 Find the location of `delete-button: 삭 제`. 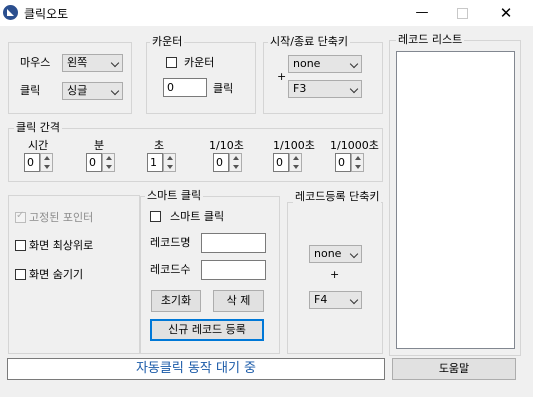

delete-button: 삭 제 is located at coordinates (238, 301).